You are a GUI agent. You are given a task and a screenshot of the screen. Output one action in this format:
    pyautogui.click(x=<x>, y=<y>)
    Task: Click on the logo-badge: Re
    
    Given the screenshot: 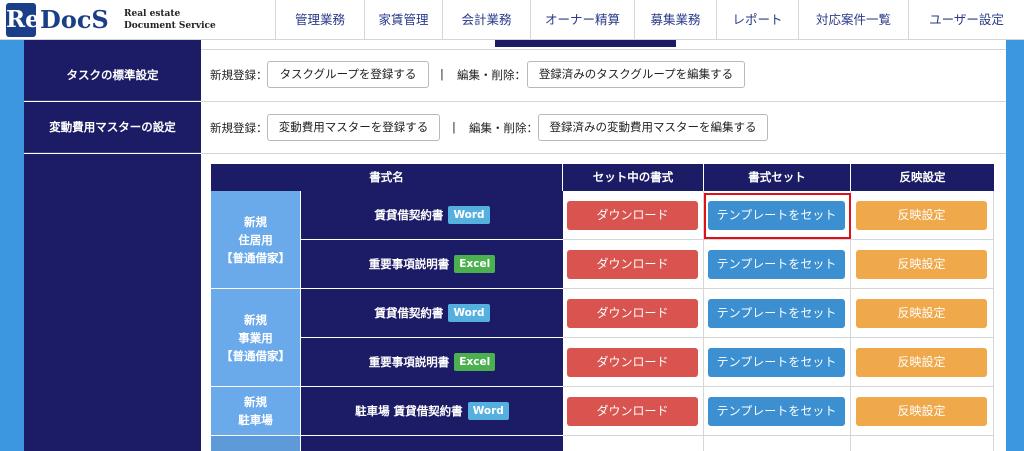 What is the action you would take?
    pyautogui.click(x=23, y=20)
    